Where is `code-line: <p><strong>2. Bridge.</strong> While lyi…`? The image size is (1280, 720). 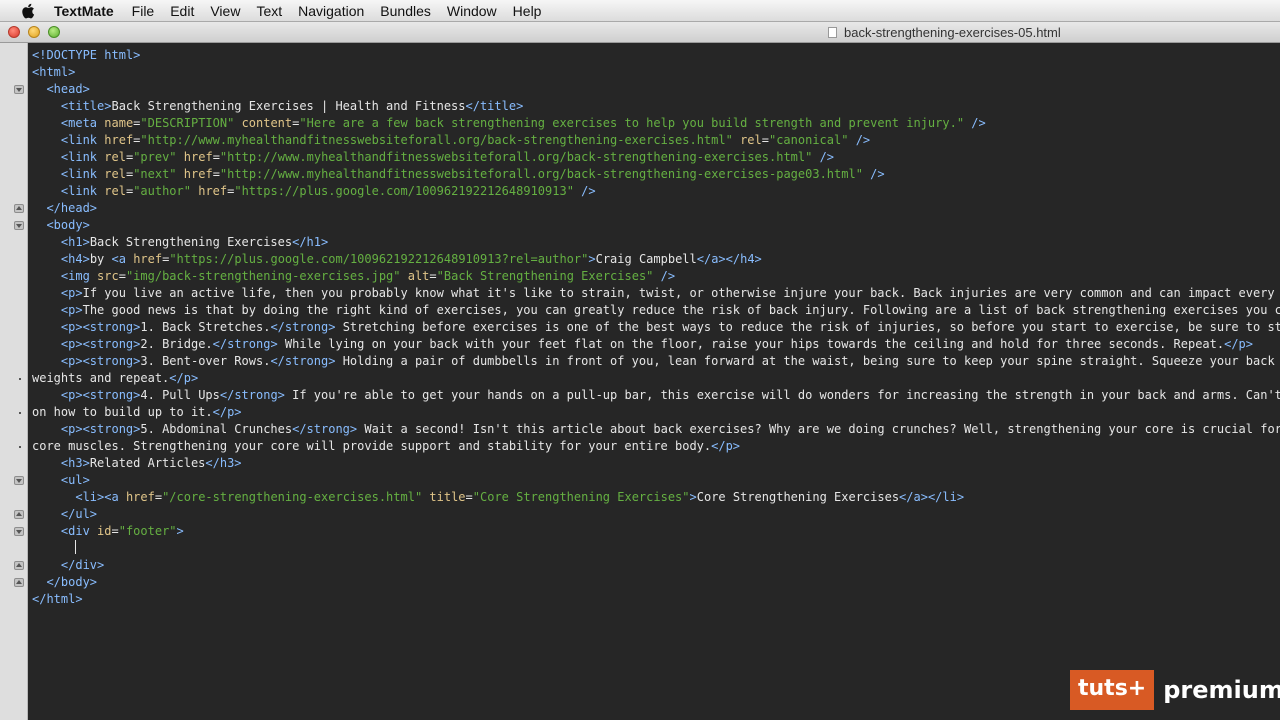 code-line: <p><strong>2. Bridge.</strong> While lyi… is located at coordinates (656, 344).